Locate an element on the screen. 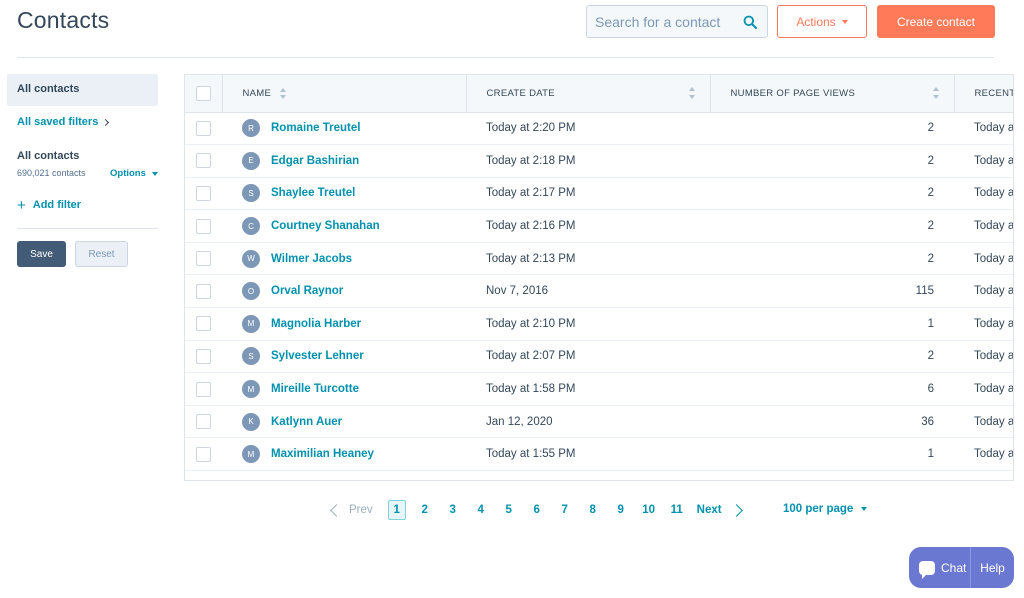 The height and width of the screenshot is (598, 1024). column-label: NAME is located at coordinates (257, 93).